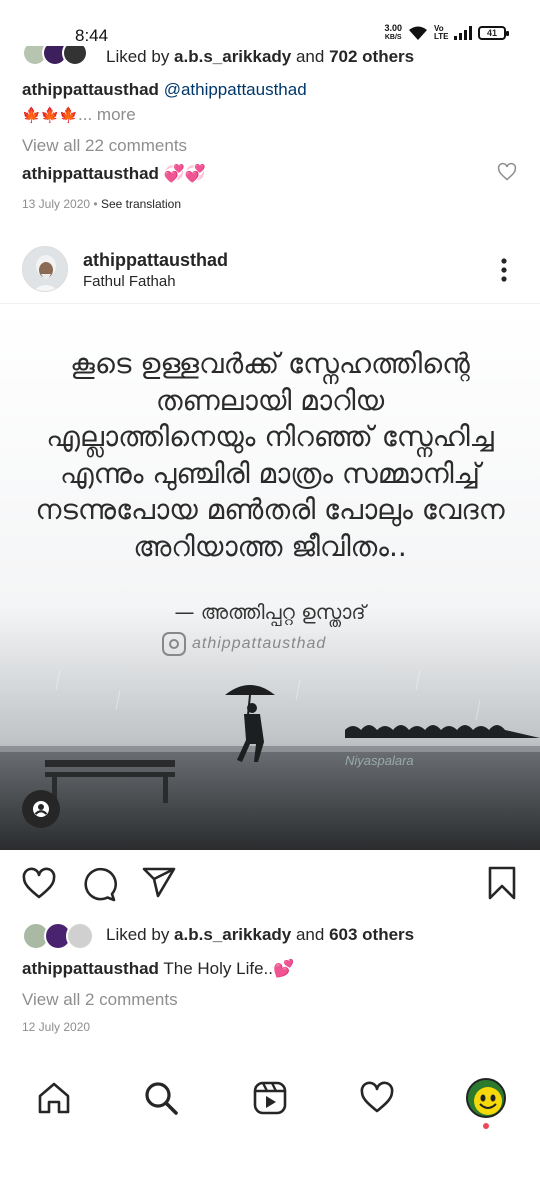 The height and width of the screenshot is (1200, 540). What do you see at coordinates (159, 883) in the screenshot?
I see `send-icon` at bounding box center [159, 883].